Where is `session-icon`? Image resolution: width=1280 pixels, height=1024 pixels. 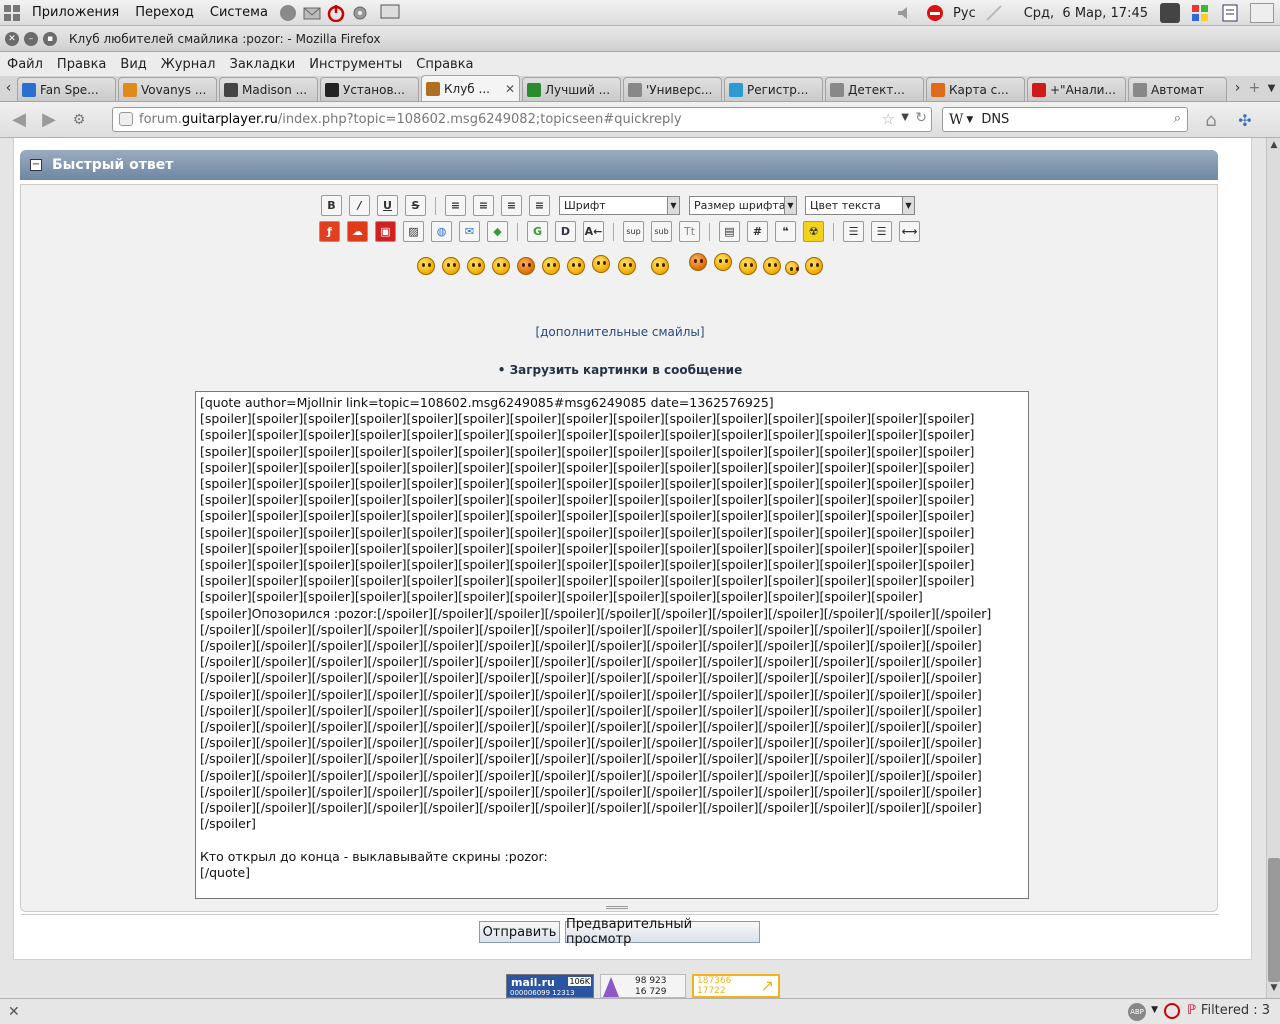 session-icon is located at coordinates (1170, 13).